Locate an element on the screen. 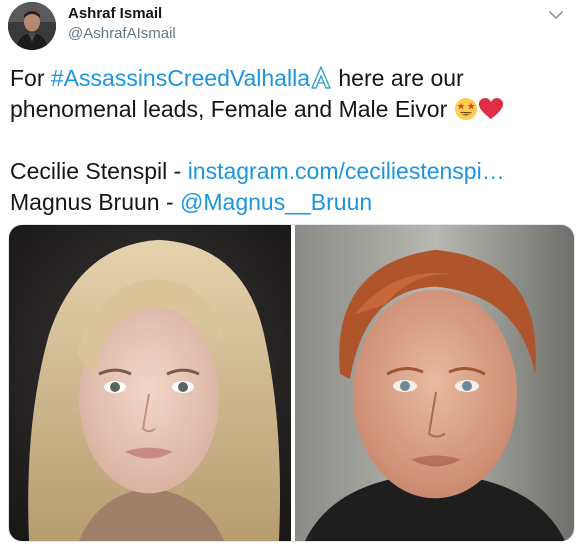 This screenshot has width=581, height=547. credit1-name: Cecilie Stenspil - is located at coordinates (99, 171).